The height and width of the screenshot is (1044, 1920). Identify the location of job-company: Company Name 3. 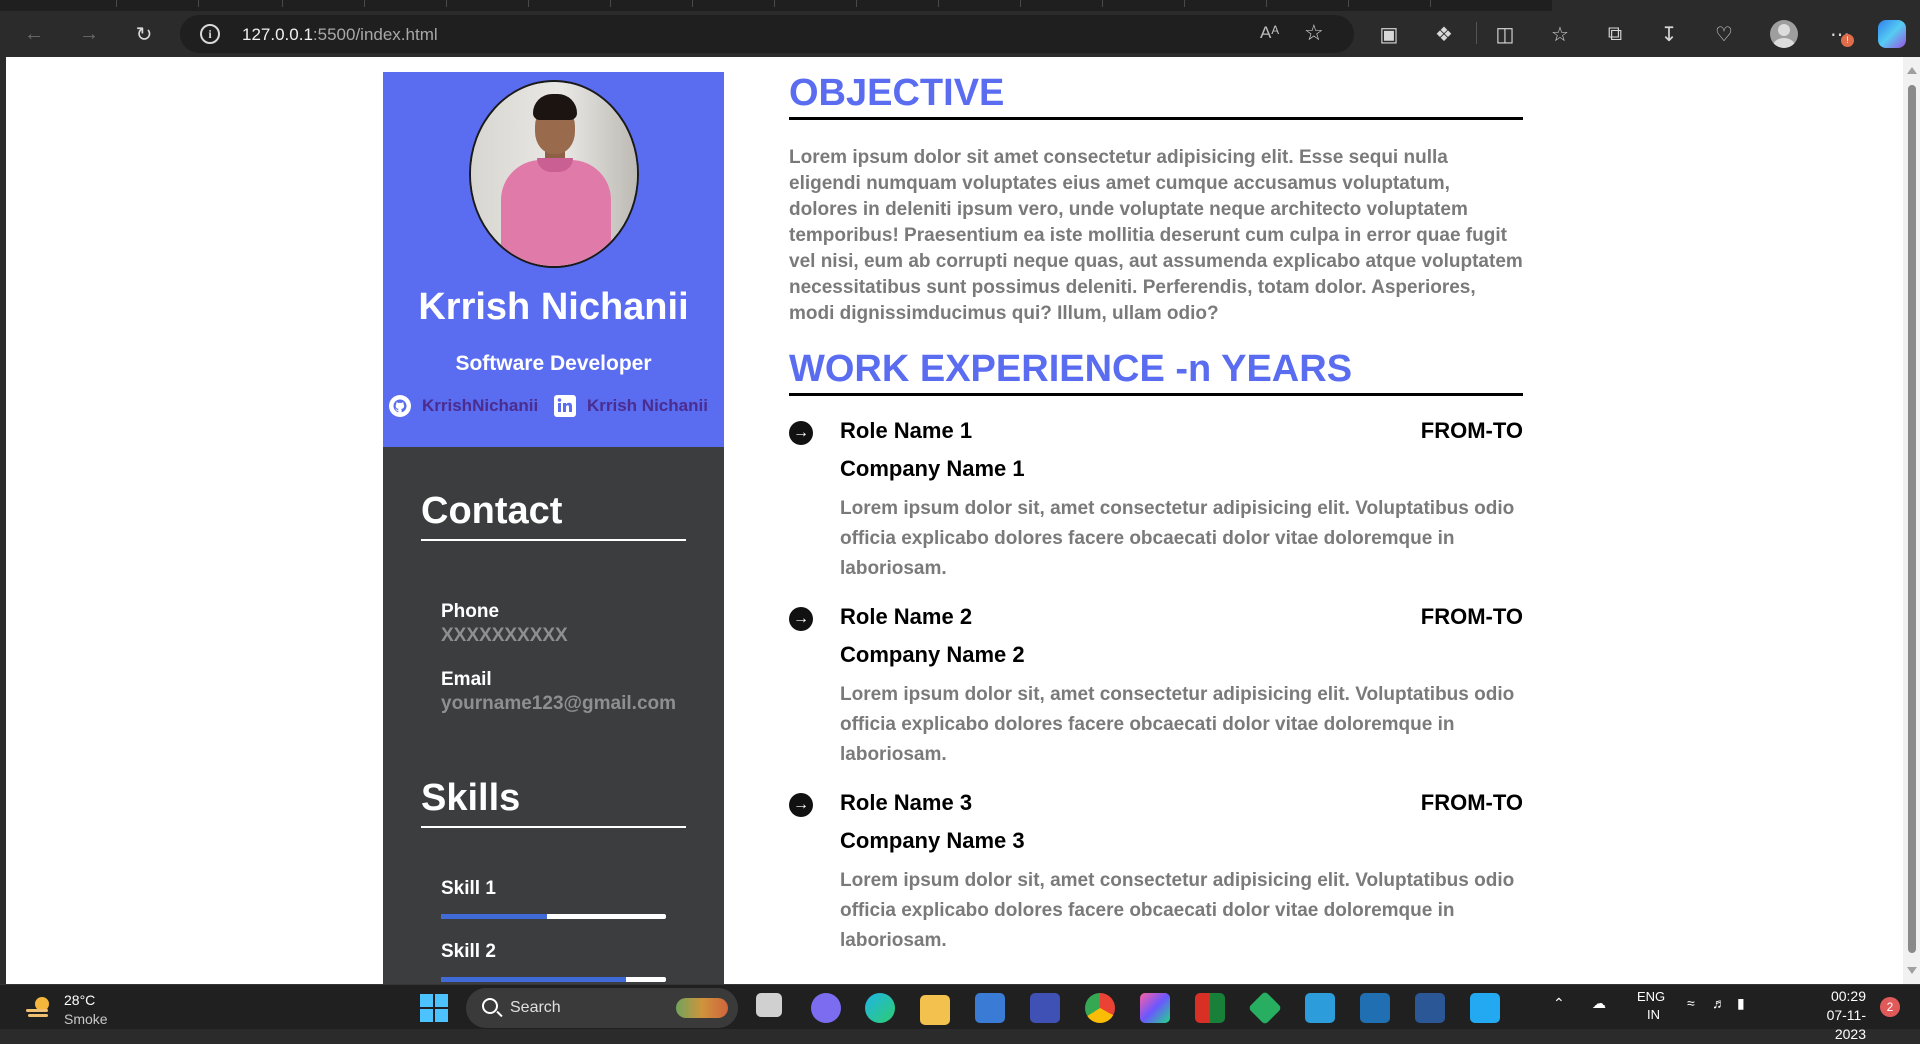
(932, 840).